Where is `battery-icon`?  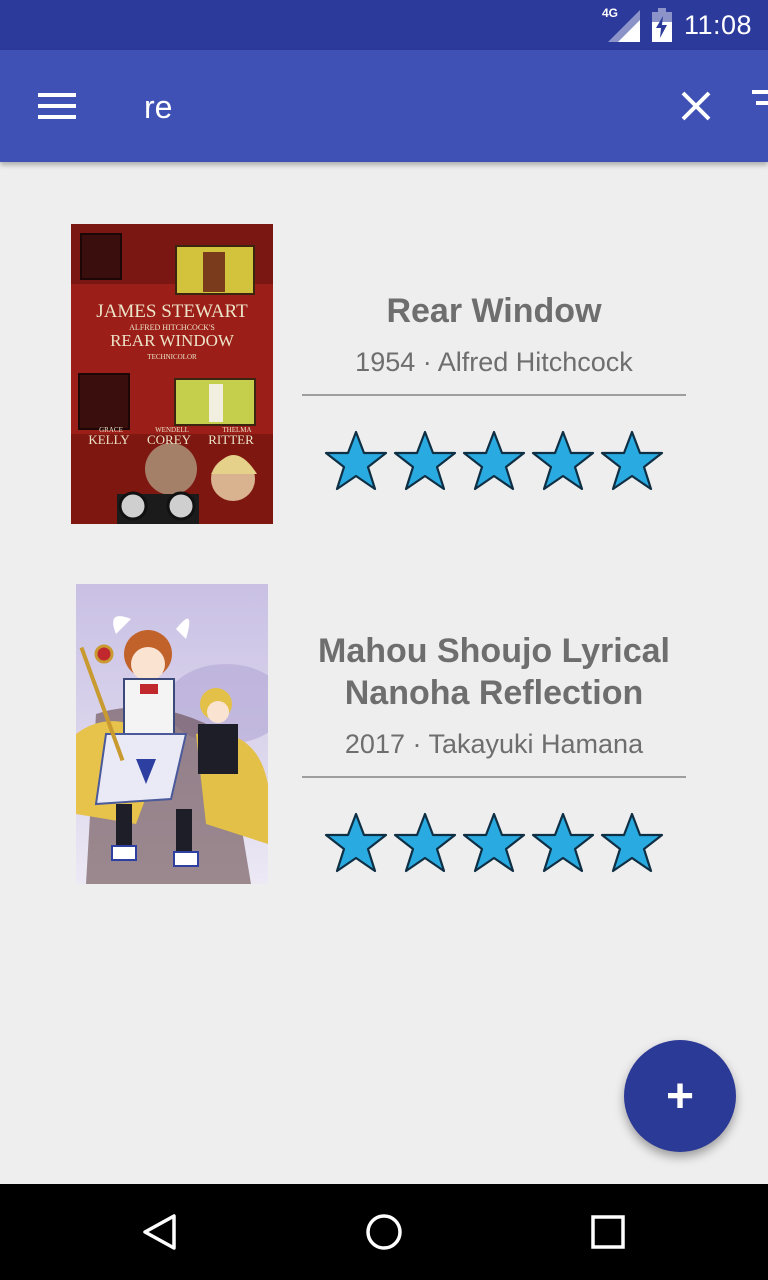
battery-icon is located at coordinates (661, 25).